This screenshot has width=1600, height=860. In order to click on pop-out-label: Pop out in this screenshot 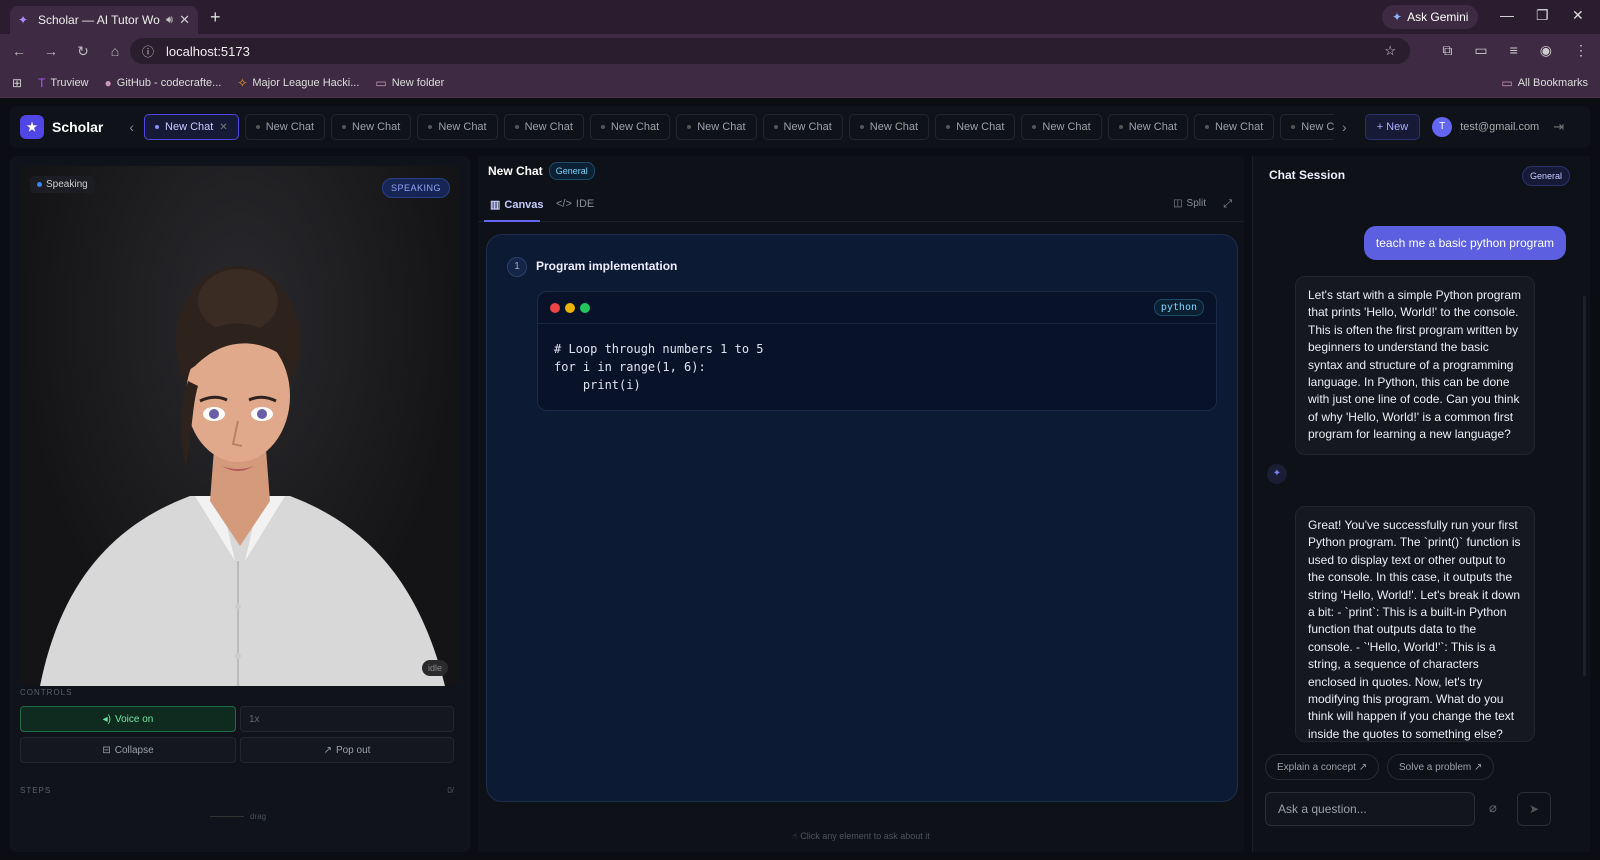, I will do `click(353, 750)`.